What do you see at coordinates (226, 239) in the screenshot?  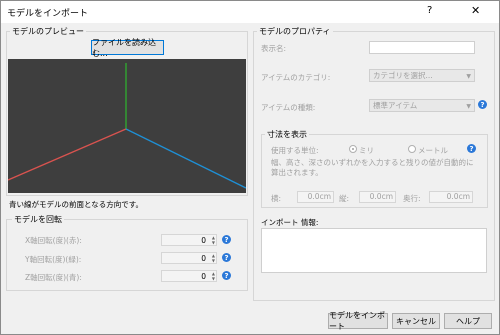 I see `x-rotation-help-icon: ?` at bounding box center [226, 239].